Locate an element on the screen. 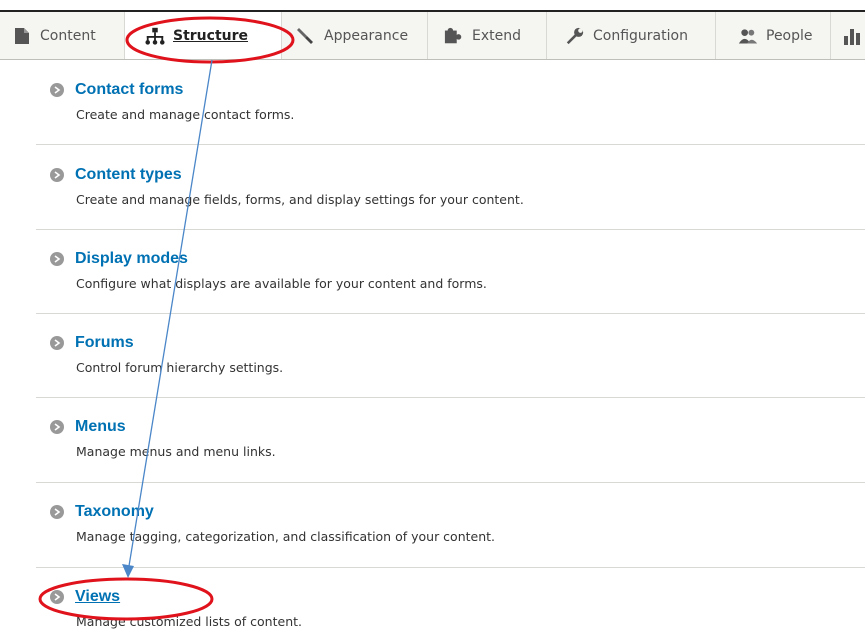 This screenshot has width=865, height=630. item-link-views: Views is located at coordinates (97, 597).